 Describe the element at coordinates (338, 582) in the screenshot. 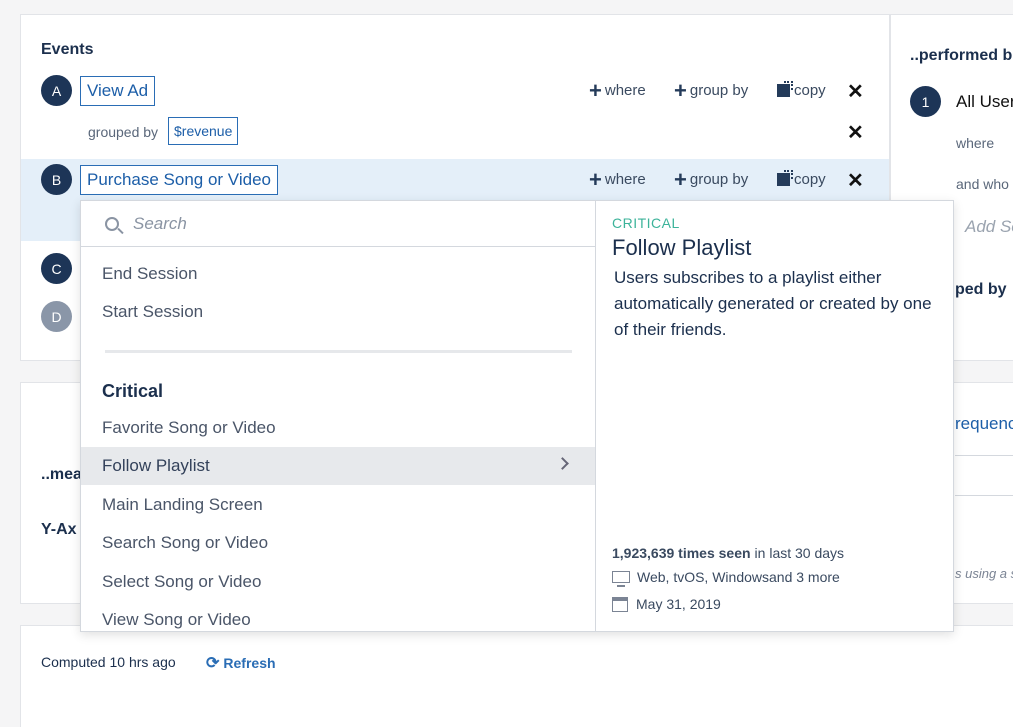

I see `list-item-select-song: Select Song or Video` at that location.